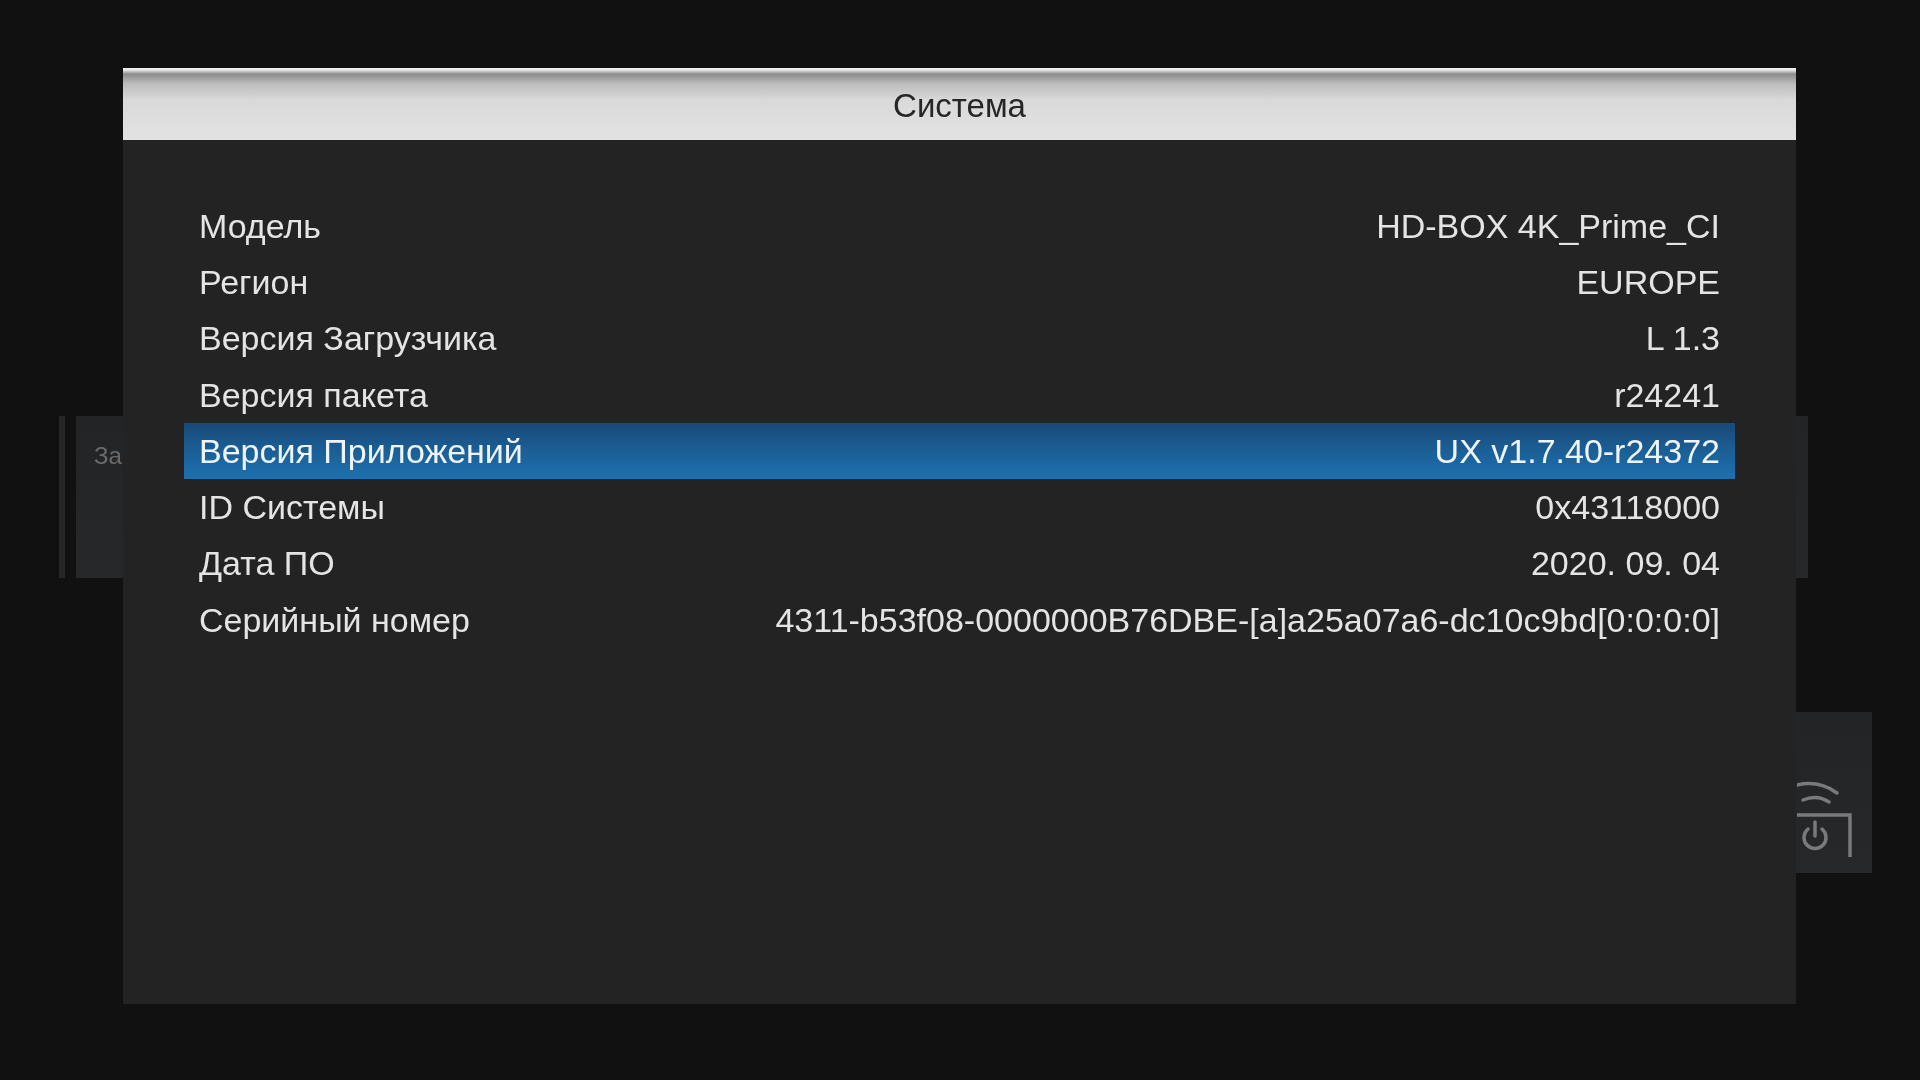 This screenshot has height=1080, width=1920. Describe the element at coordinates (1667, 395) in the screenshot. I see `row-value: r24241` at that location.